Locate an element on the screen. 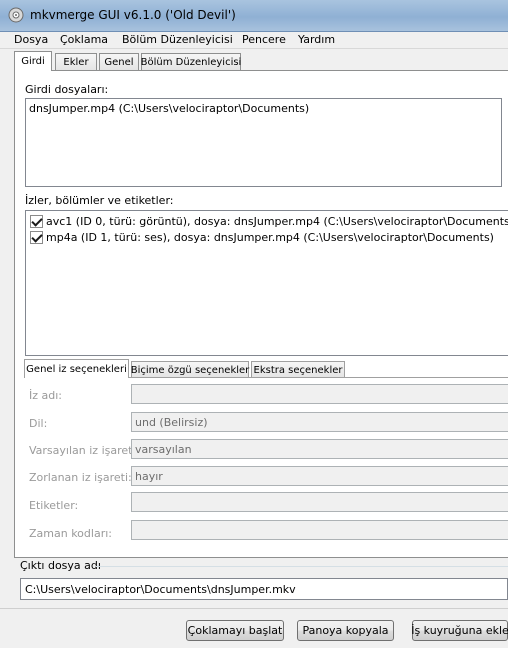 This screenshot has width=508, height=648. forced-flag-select: hayır is located at coordinates (319, 476).